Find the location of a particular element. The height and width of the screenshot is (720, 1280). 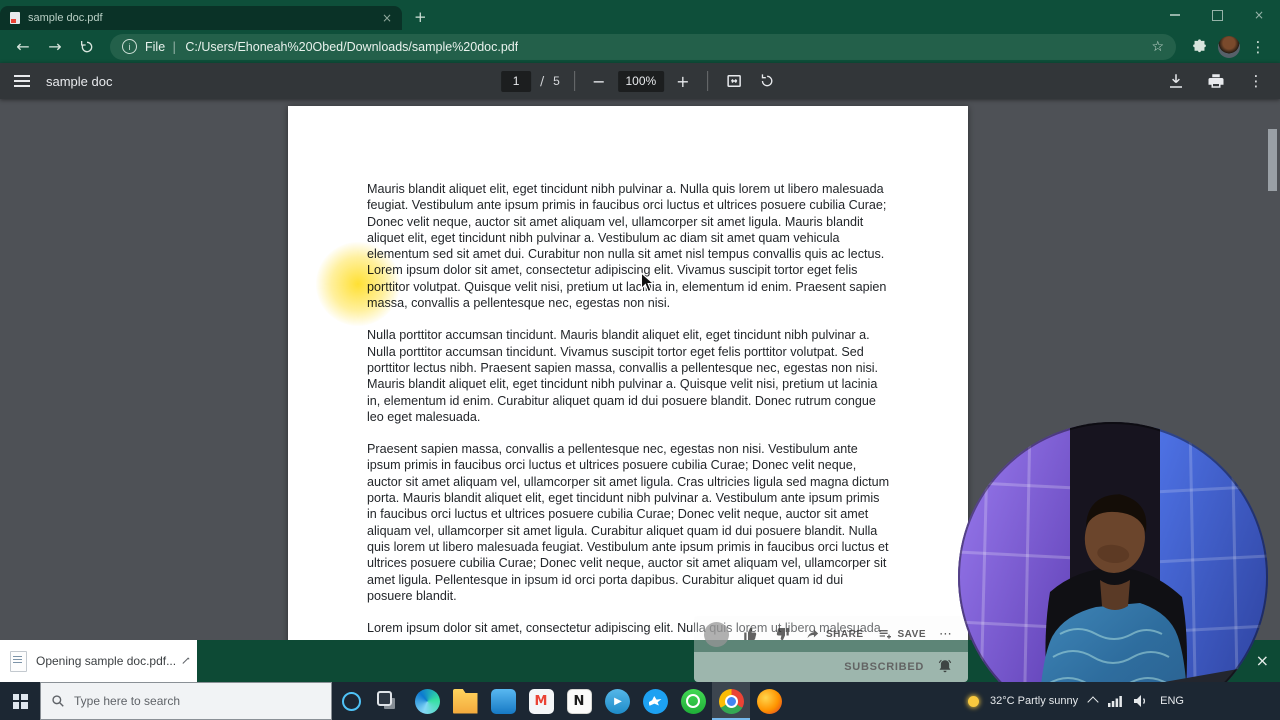

start-button is located at coordinates (20, 701).